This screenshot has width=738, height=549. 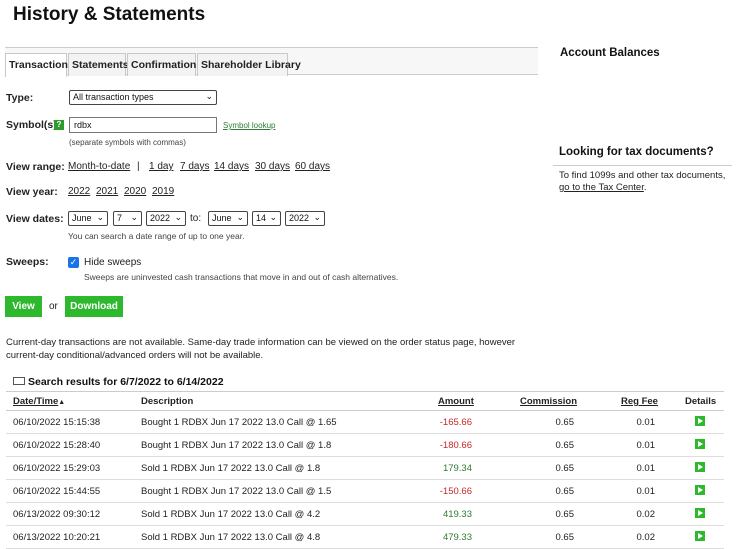 What do you see at coordinates (35, 167) in the screenshot?
I see `view-range-label: View range:` at bounding box center [35, 167].